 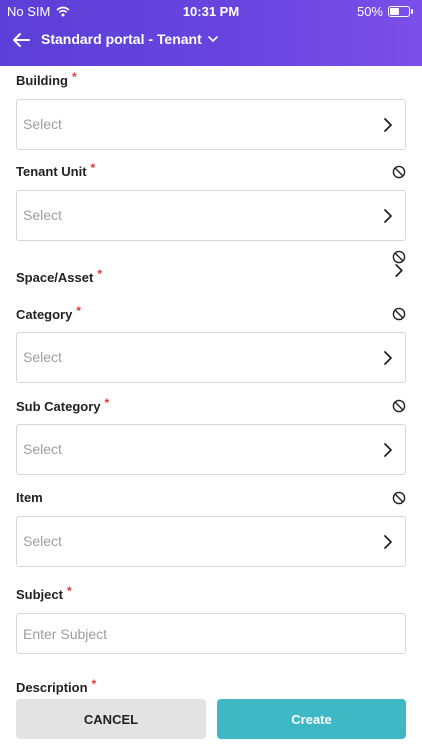 I want to click on status-bar: No SIM 10:31 PM 50%, so click(x=211, y=11).